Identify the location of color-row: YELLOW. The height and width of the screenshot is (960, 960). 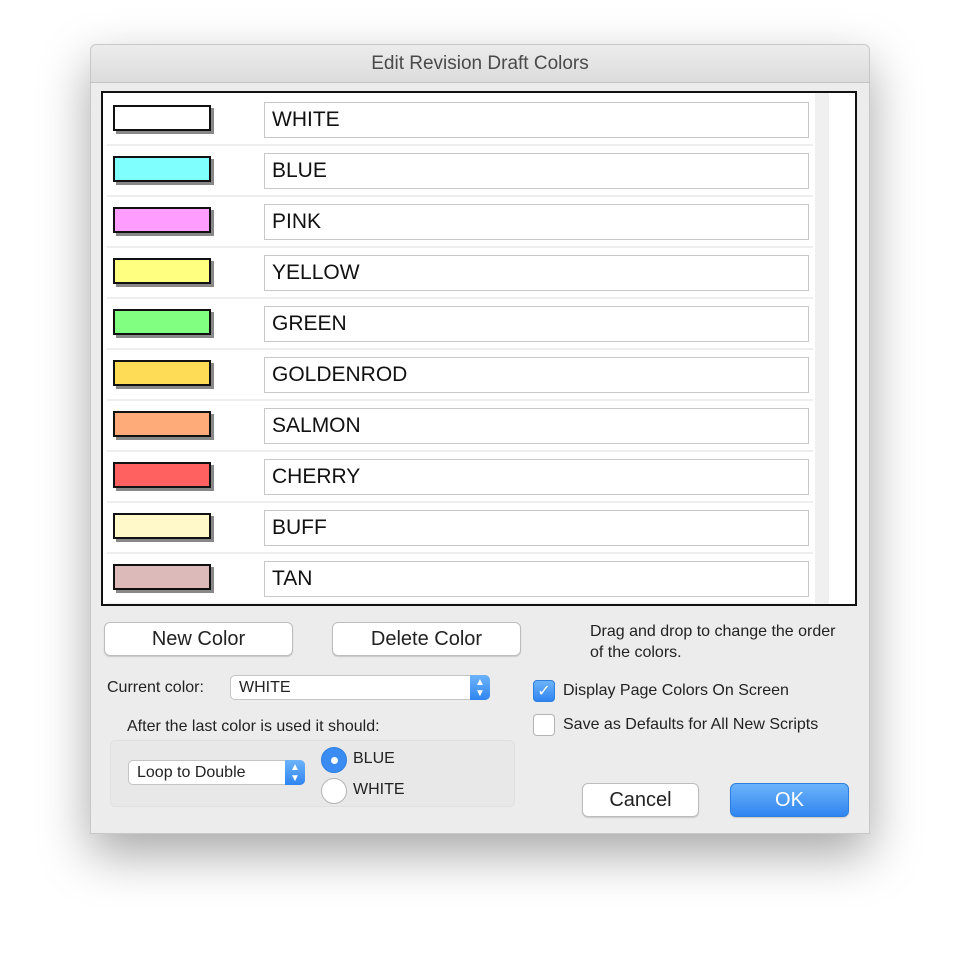
(460, 274).